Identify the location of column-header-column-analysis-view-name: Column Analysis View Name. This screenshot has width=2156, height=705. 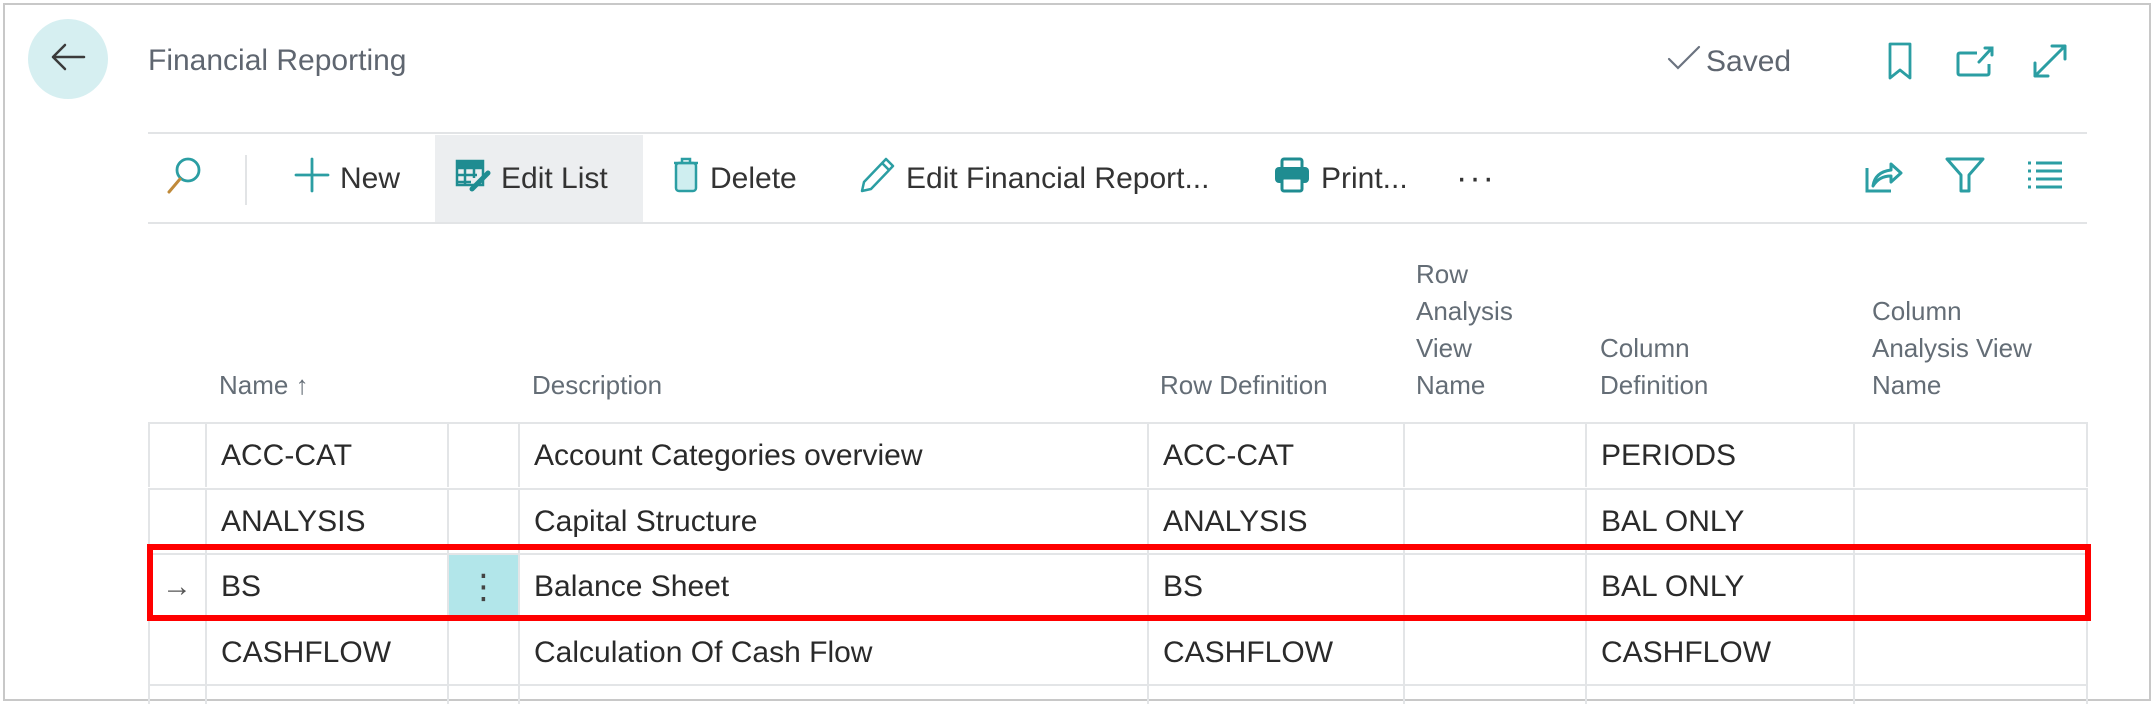
(1952, 348).